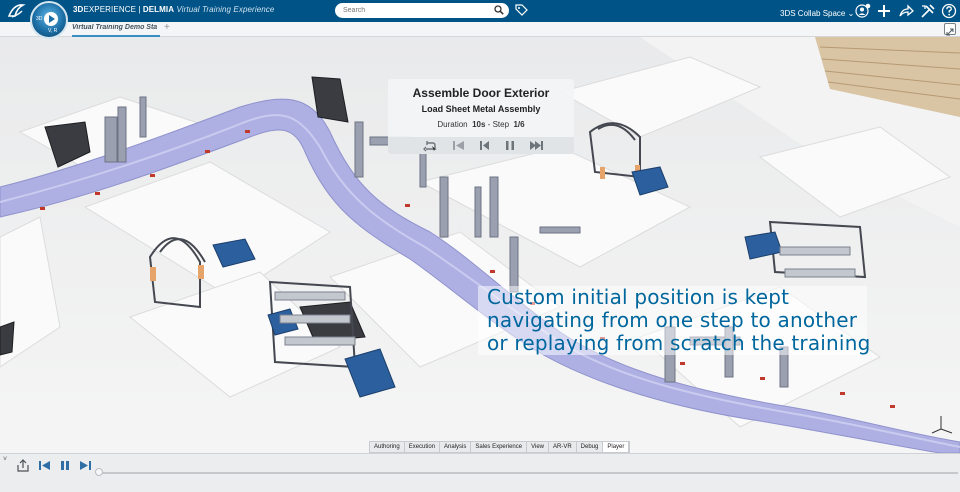  I want to click on chevron-down-icon: ⌄, so click(851, 13).